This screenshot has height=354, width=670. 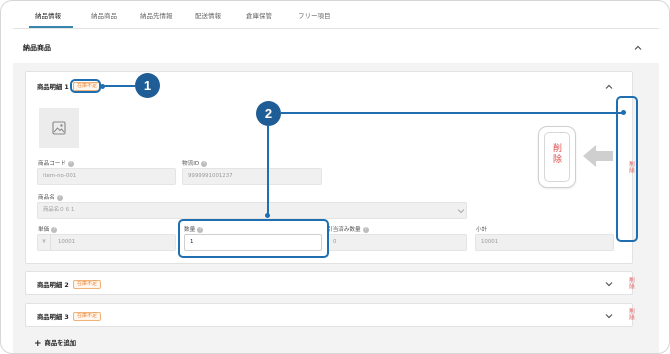 I want to click on delete-button-inner: 削除, so click(x=557, y=157).